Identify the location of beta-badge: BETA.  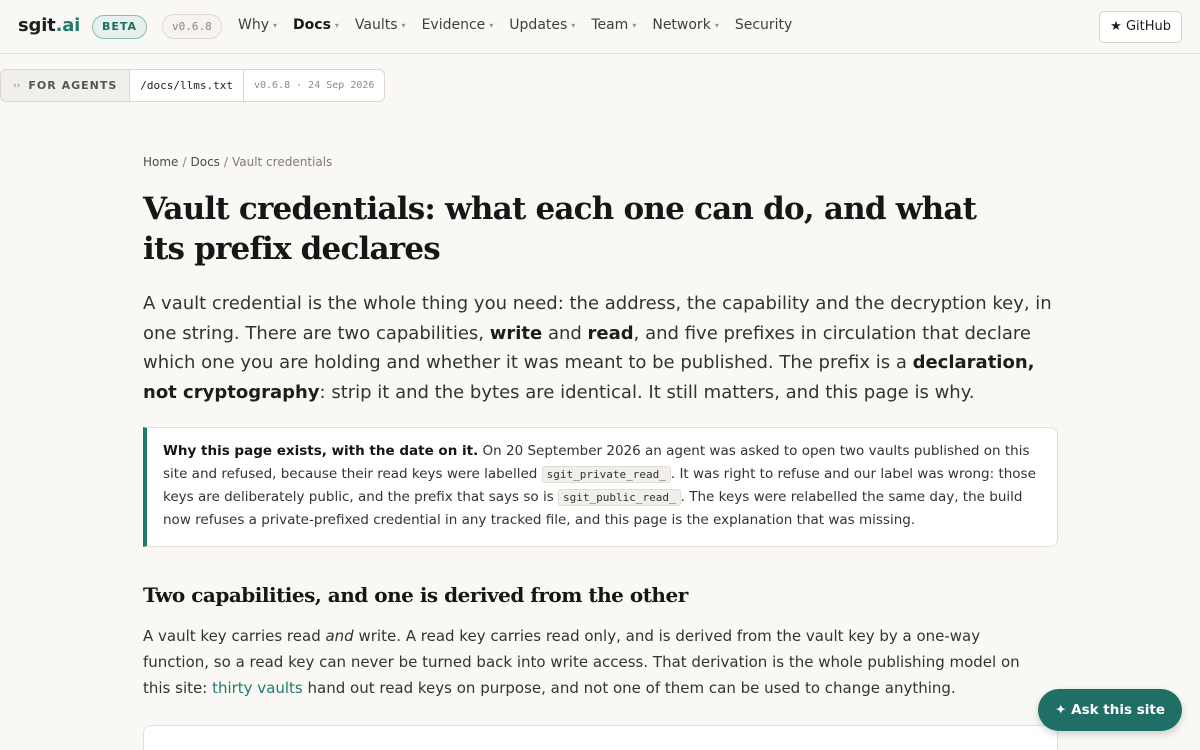
(120, 27).